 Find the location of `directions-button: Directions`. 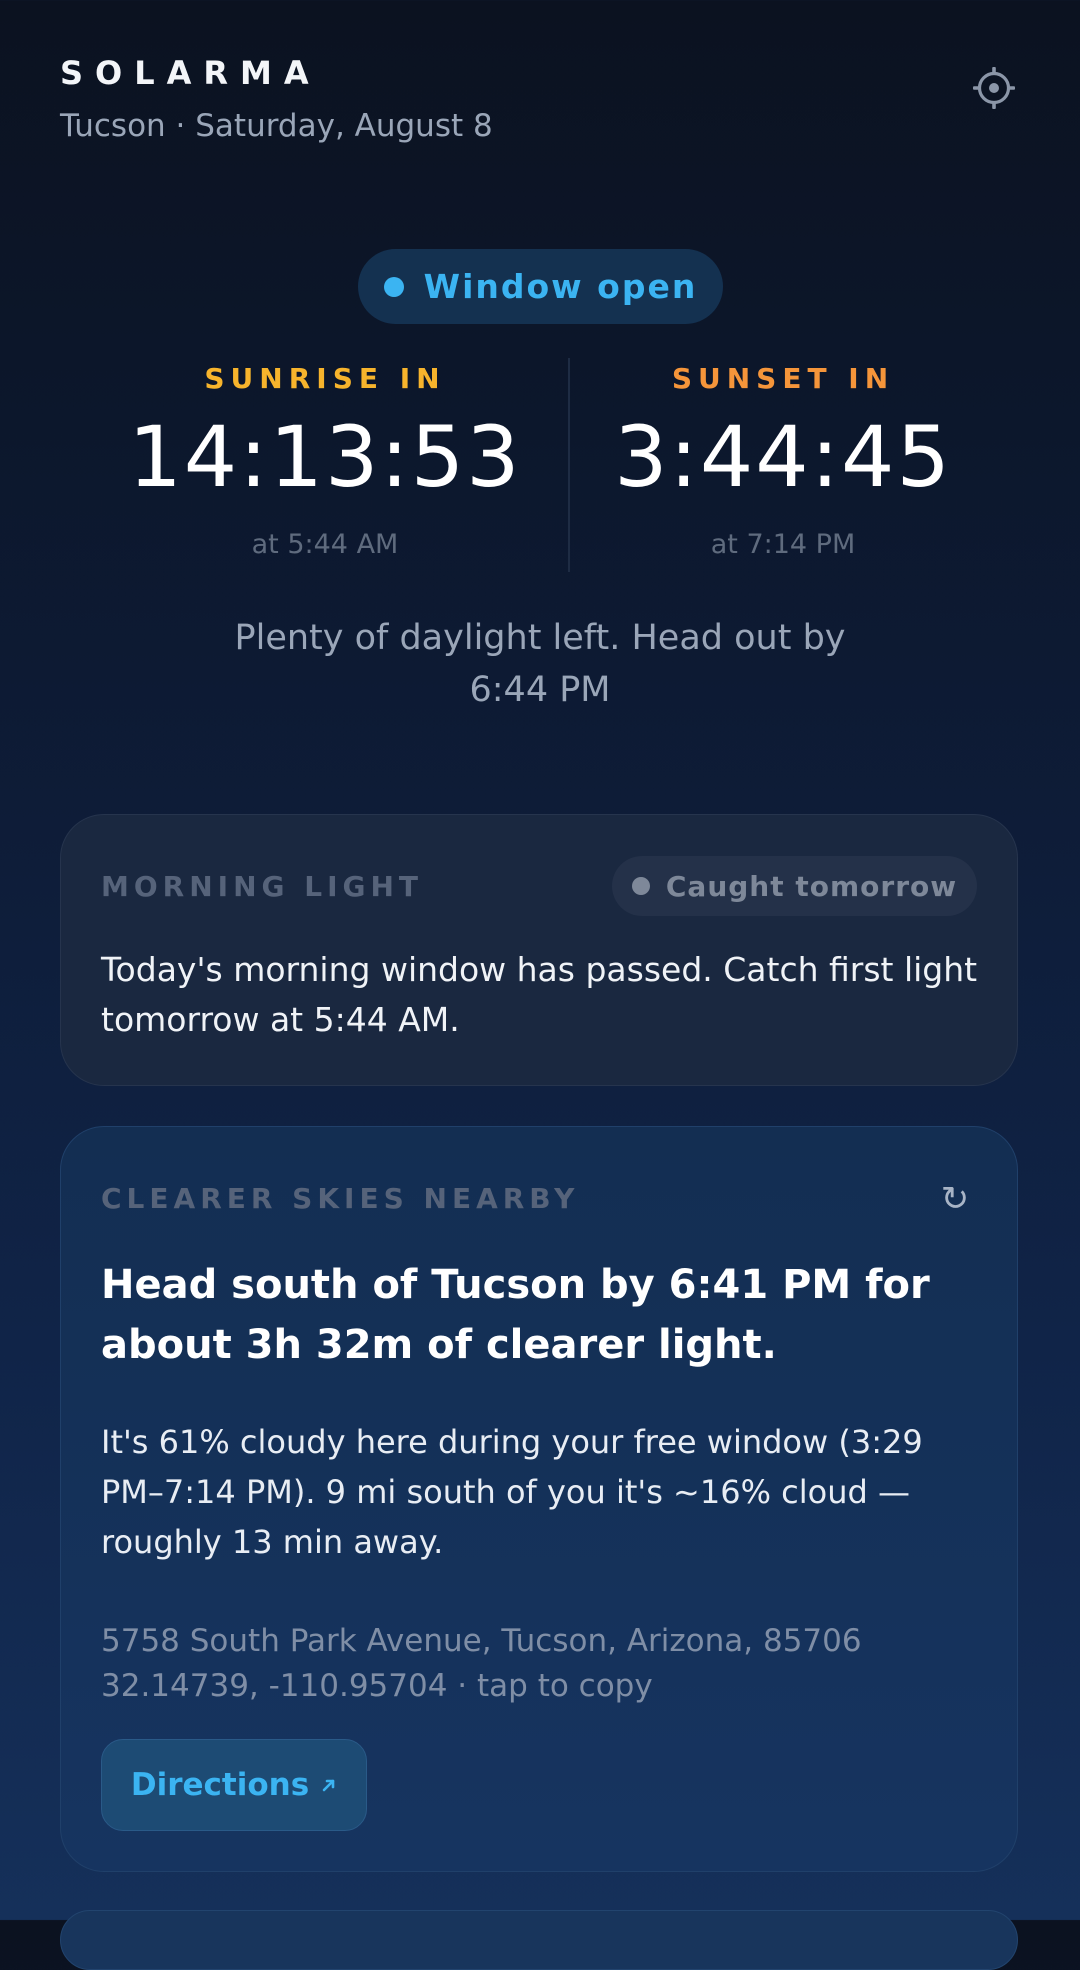

directions-button: Directions is located at coordinates (234, 1785).